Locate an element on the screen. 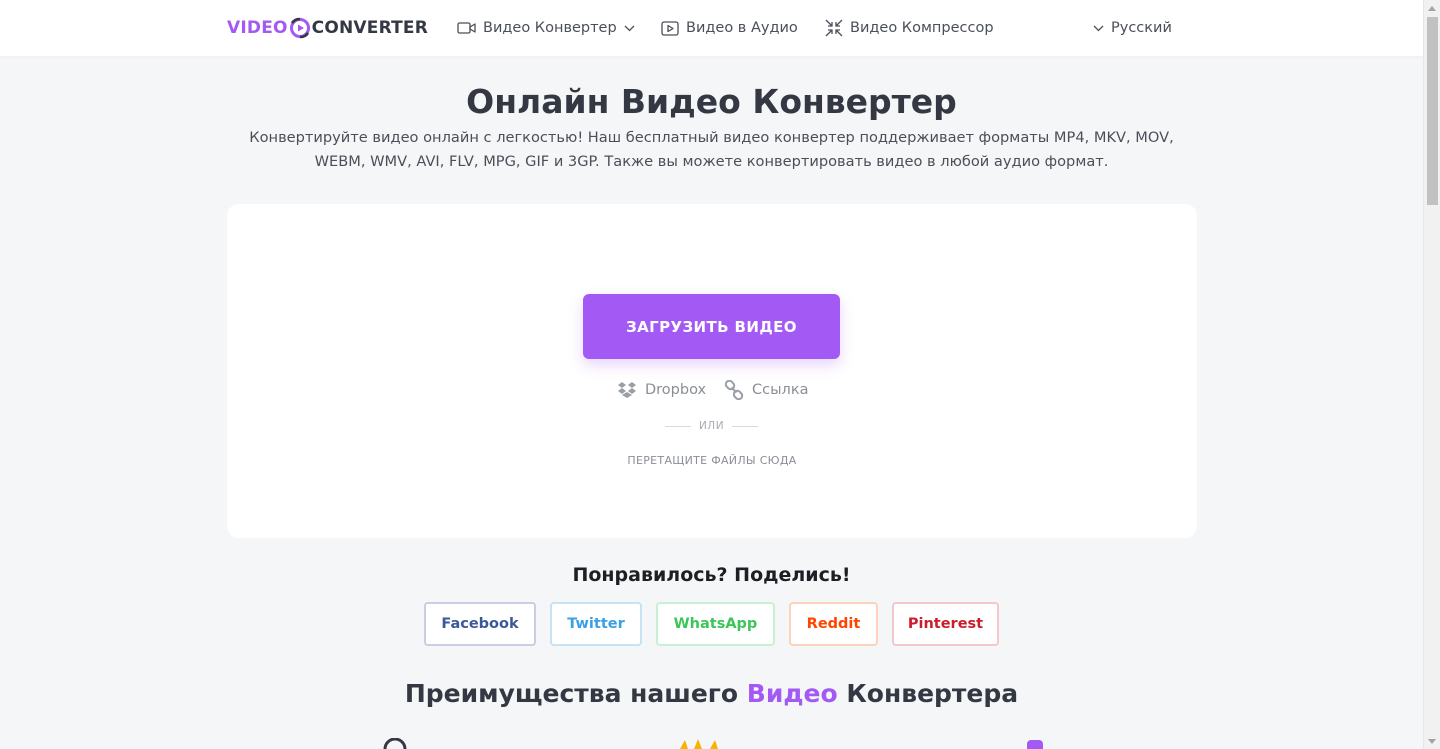 The height and width of the screenshot is (749, 1440). advantages-part-1: Преимущества нашего is located at coordinates (575, 693).